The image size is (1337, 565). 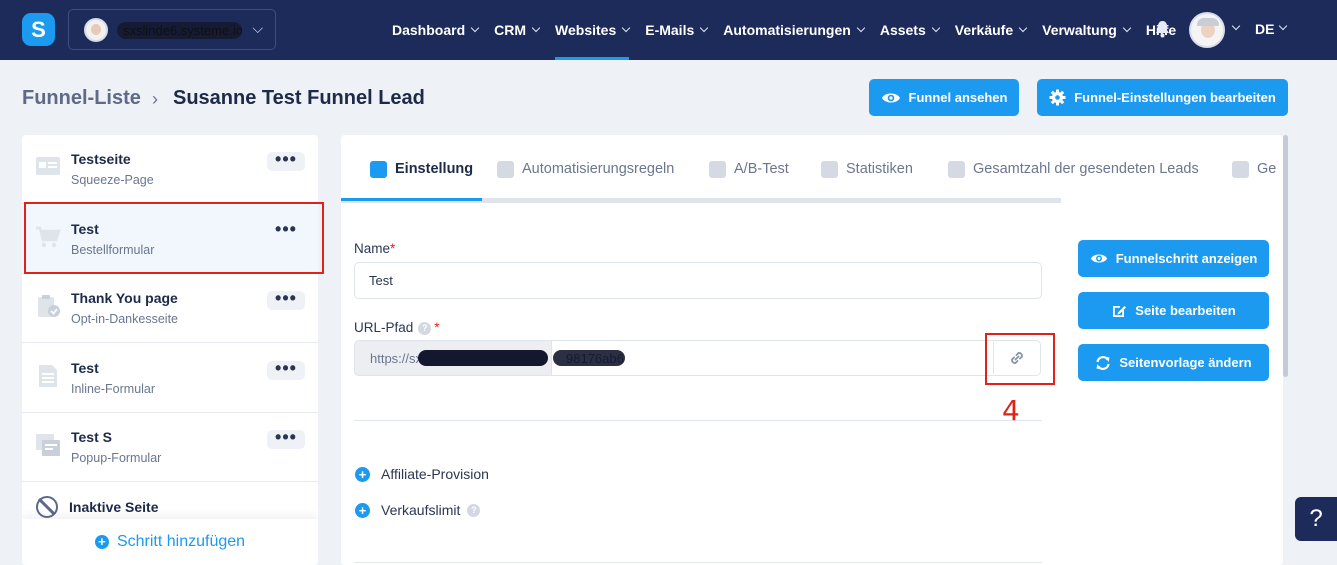 I want to click on annotation-number: 4, so click(x=1011, y=410).